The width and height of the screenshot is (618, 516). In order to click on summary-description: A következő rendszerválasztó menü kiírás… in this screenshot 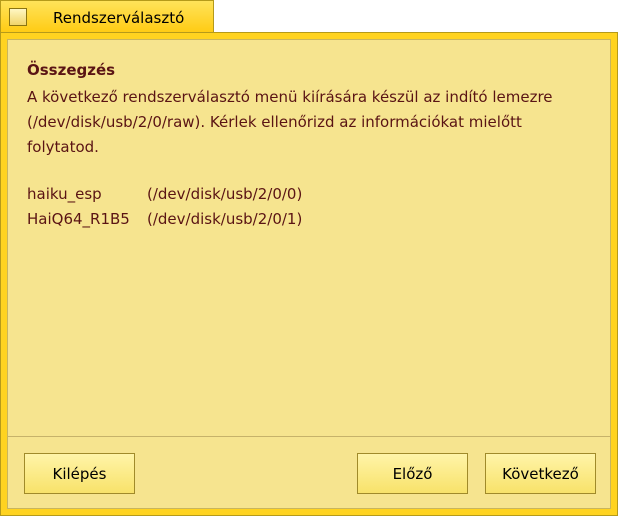, I will do `click(307, 122)`.